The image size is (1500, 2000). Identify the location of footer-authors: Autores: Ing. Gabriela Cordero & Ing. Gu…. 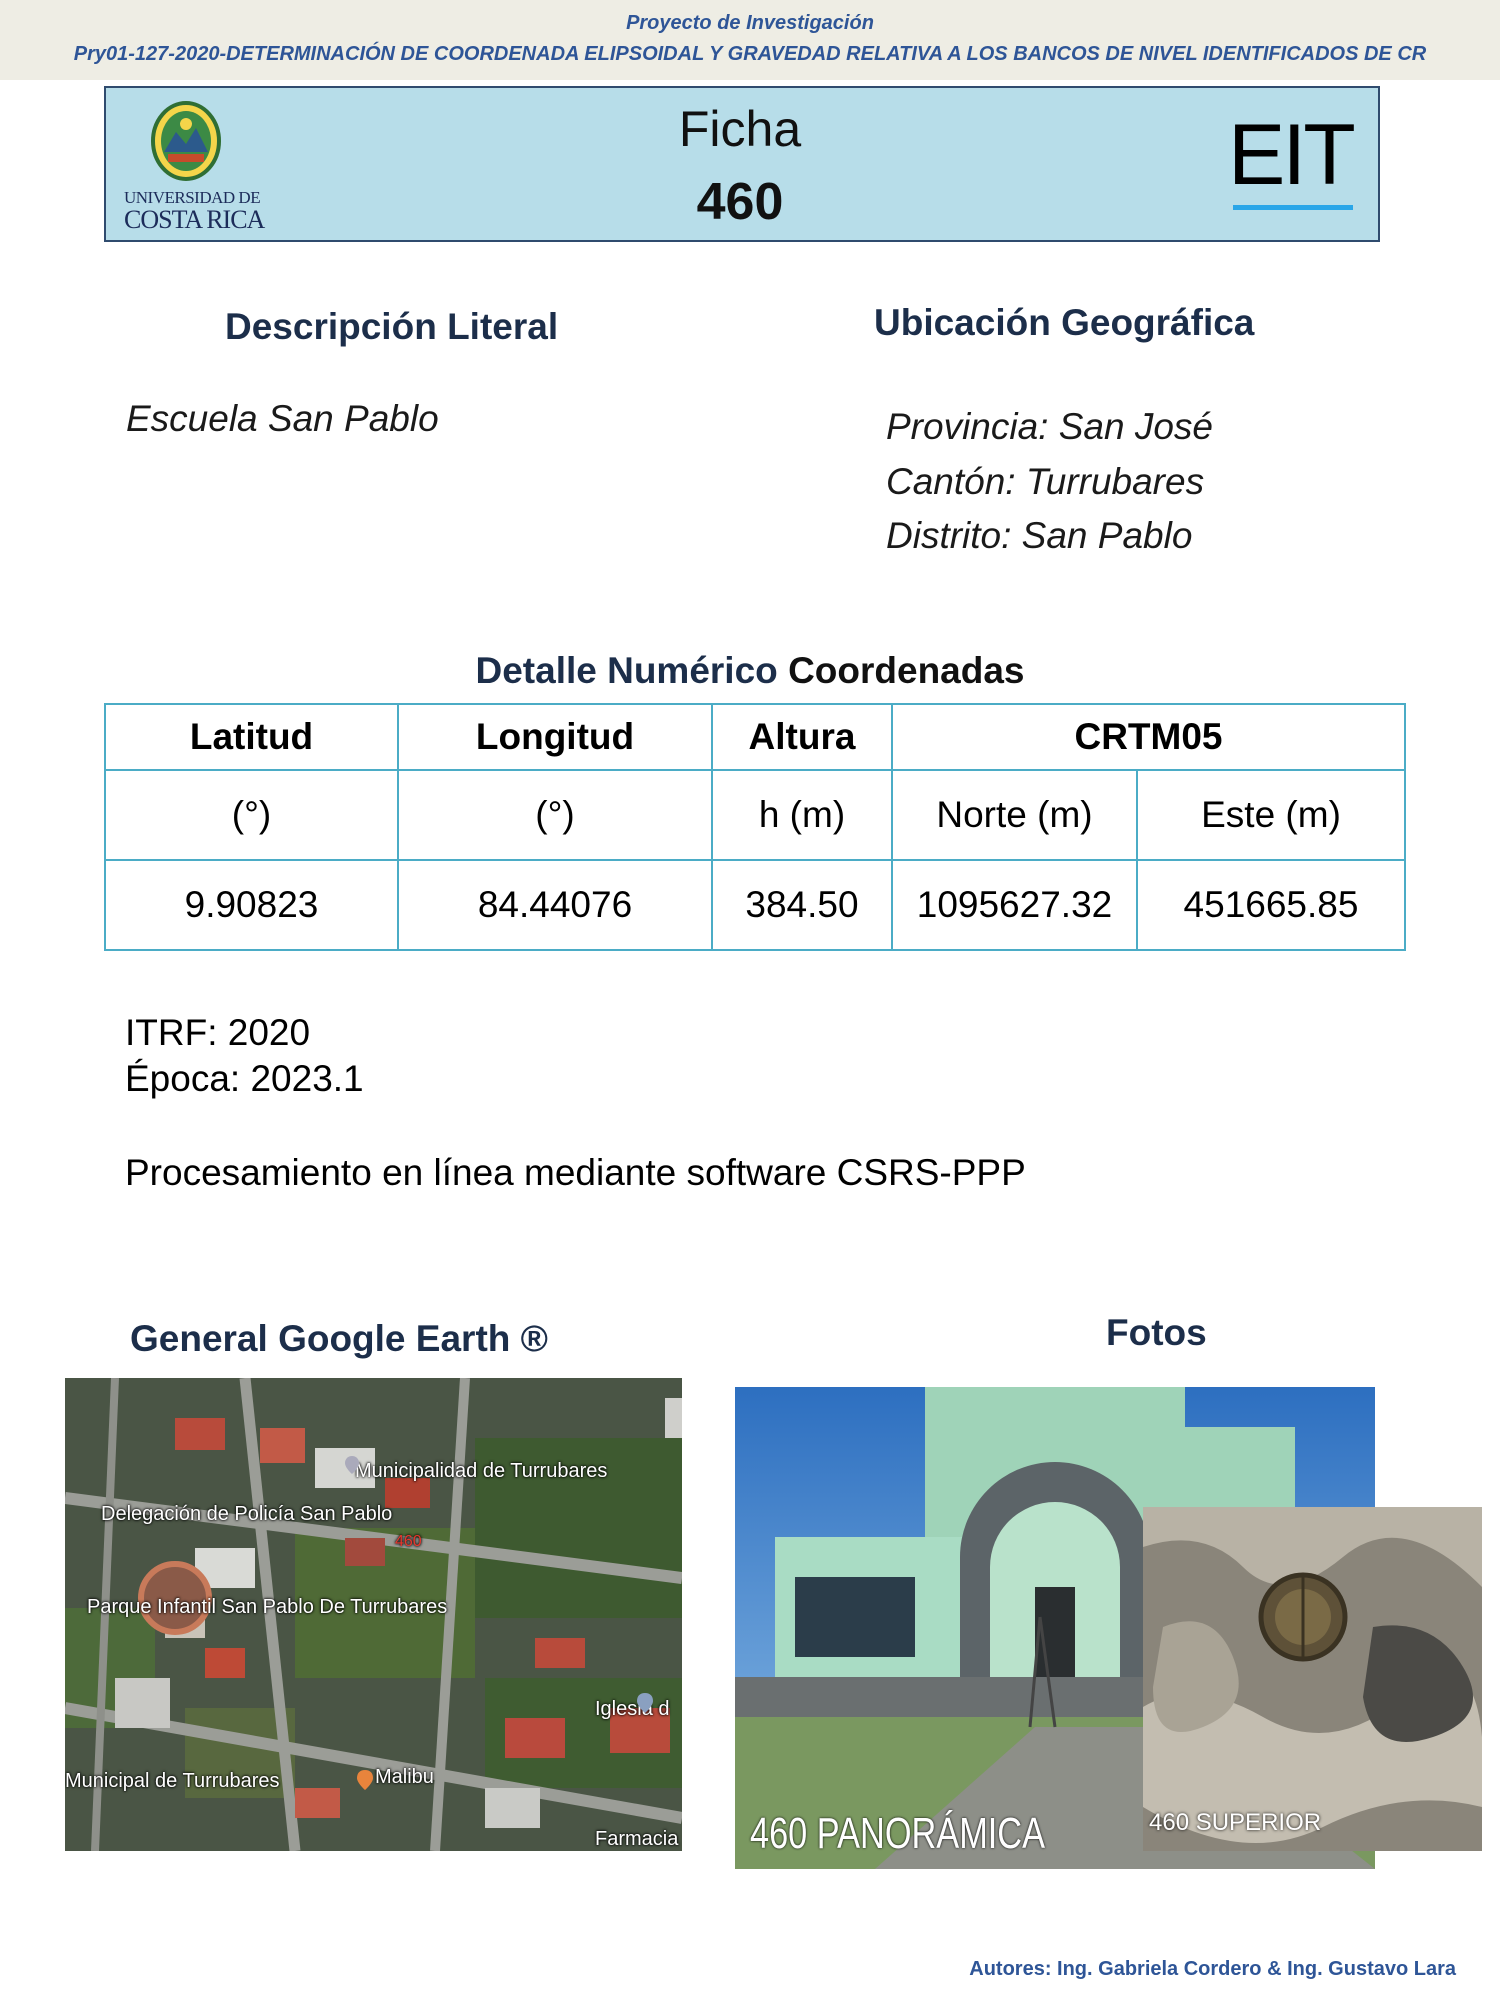
(1212, 1969).